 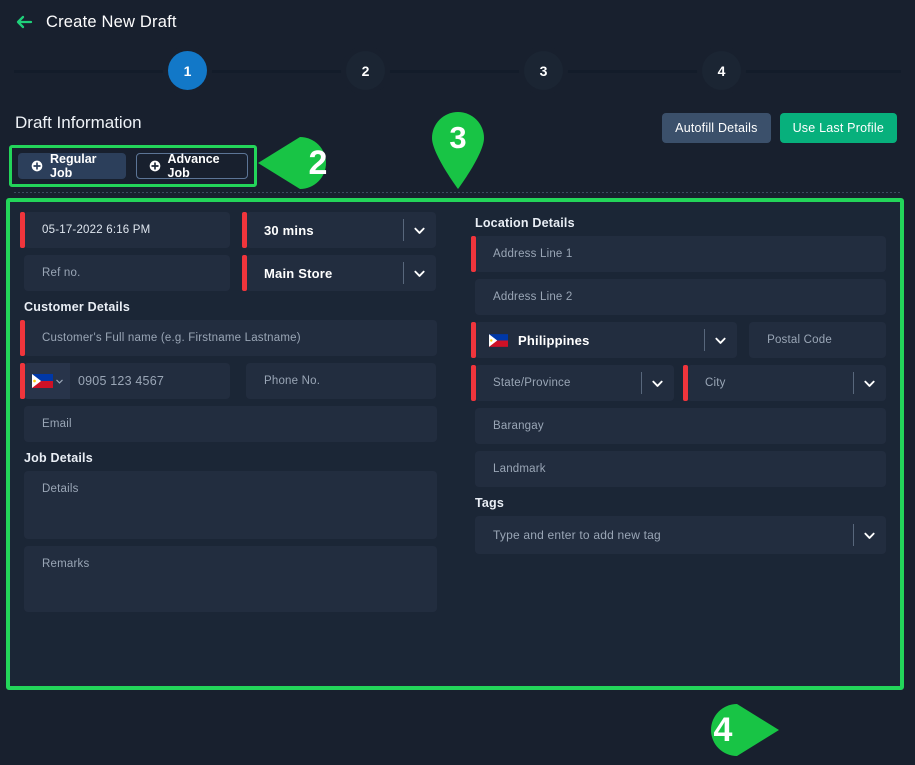 What do you see at coordinates (292, 381) in the screenshot?
I see `phone-number-placeholder: Phone No.` at bounding box center [292, 381].